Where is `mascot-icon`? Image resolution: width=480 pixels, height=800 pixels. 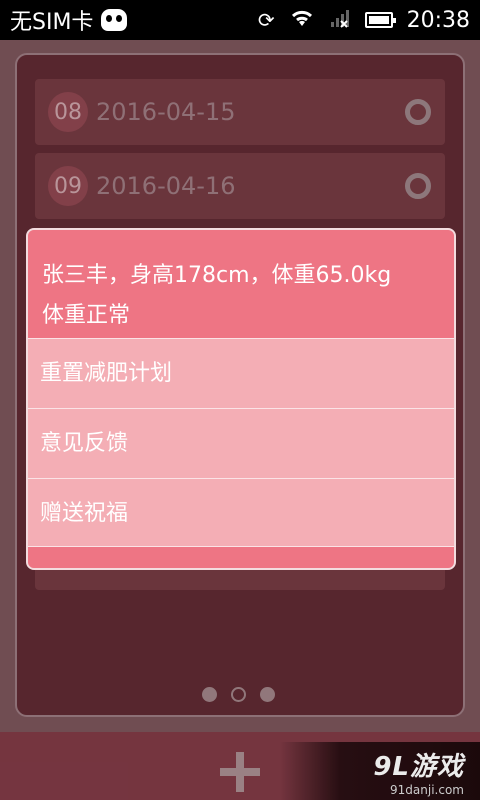
mascot-icon is located at coordinates (114, 20).